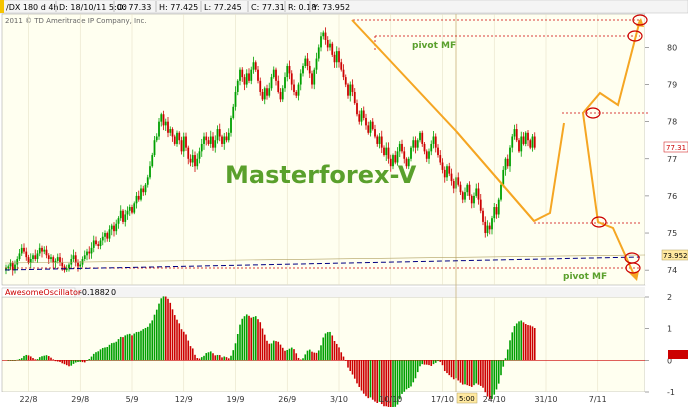 This screenshot has height=407, width=688. What do you see at coordinates (287, 399) in the screenshot?
I see `date-tick-label: 26/9` at bounding box center [287, 399].